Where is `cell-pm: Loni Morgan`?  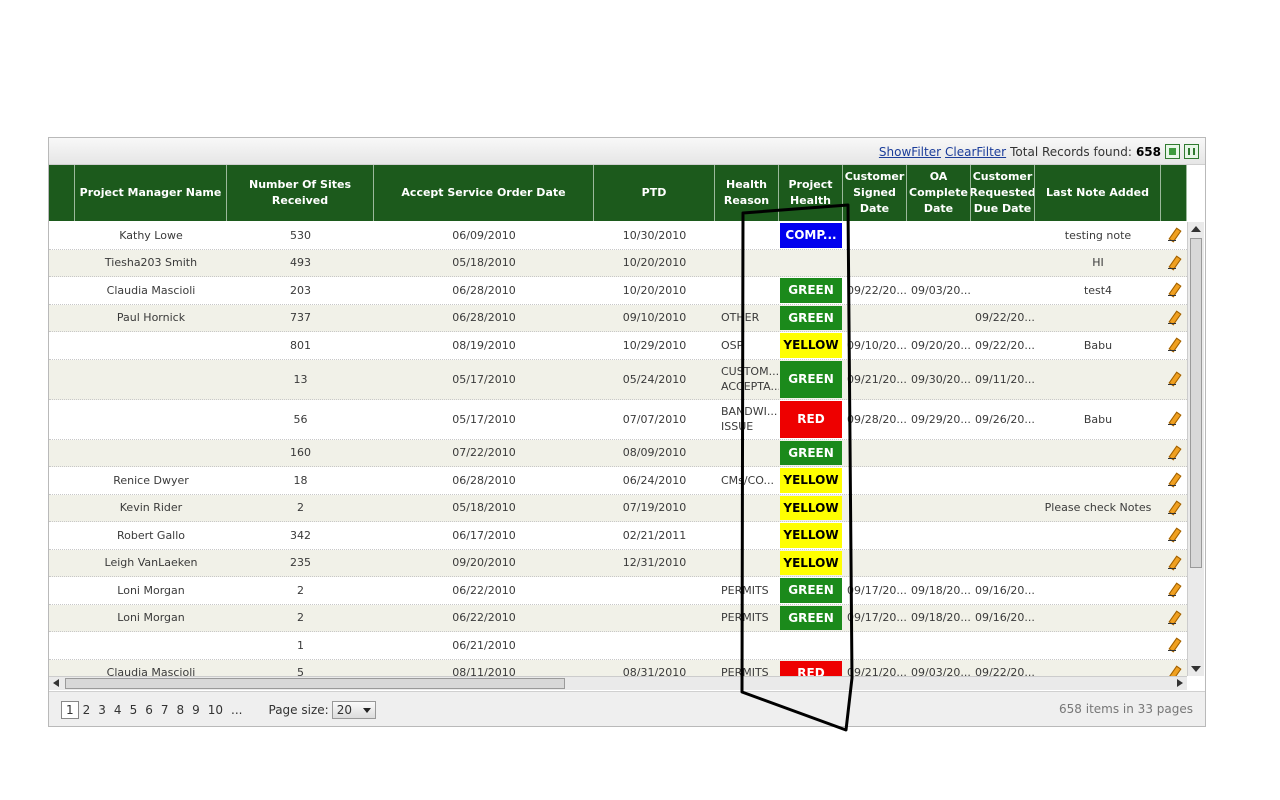 cell-pm: Loni Morgan is located at coordinates (151, 590).